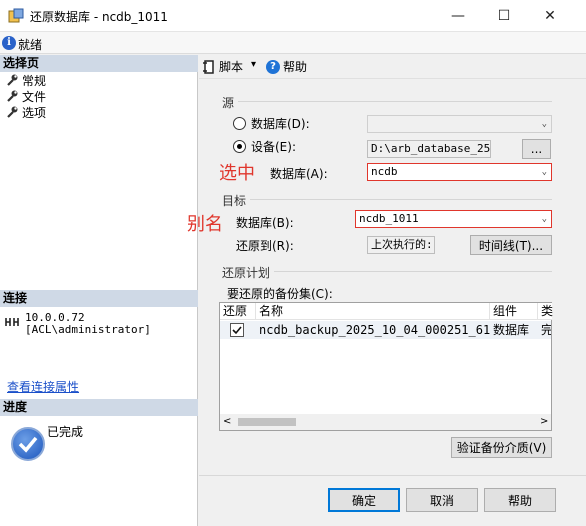 This screenshot has width=586, height=526. I want to click on column-header-name: 名称, so click(373, 311).